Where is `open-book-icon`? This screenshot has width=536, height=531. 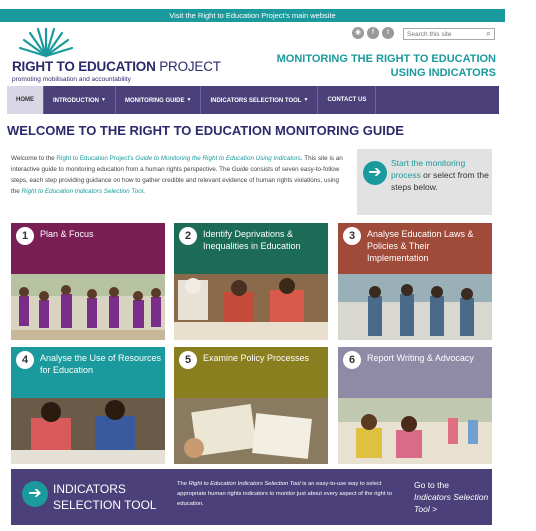 open-book-icon is located at coordinates (46, 43).